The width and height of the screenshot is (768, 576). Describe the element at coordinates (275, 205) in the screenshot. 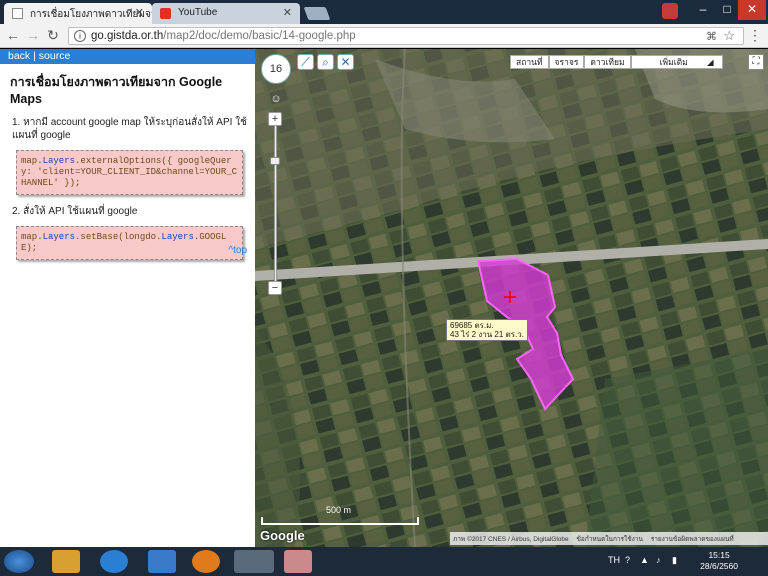

I see `zoom-slider-track` at that location.